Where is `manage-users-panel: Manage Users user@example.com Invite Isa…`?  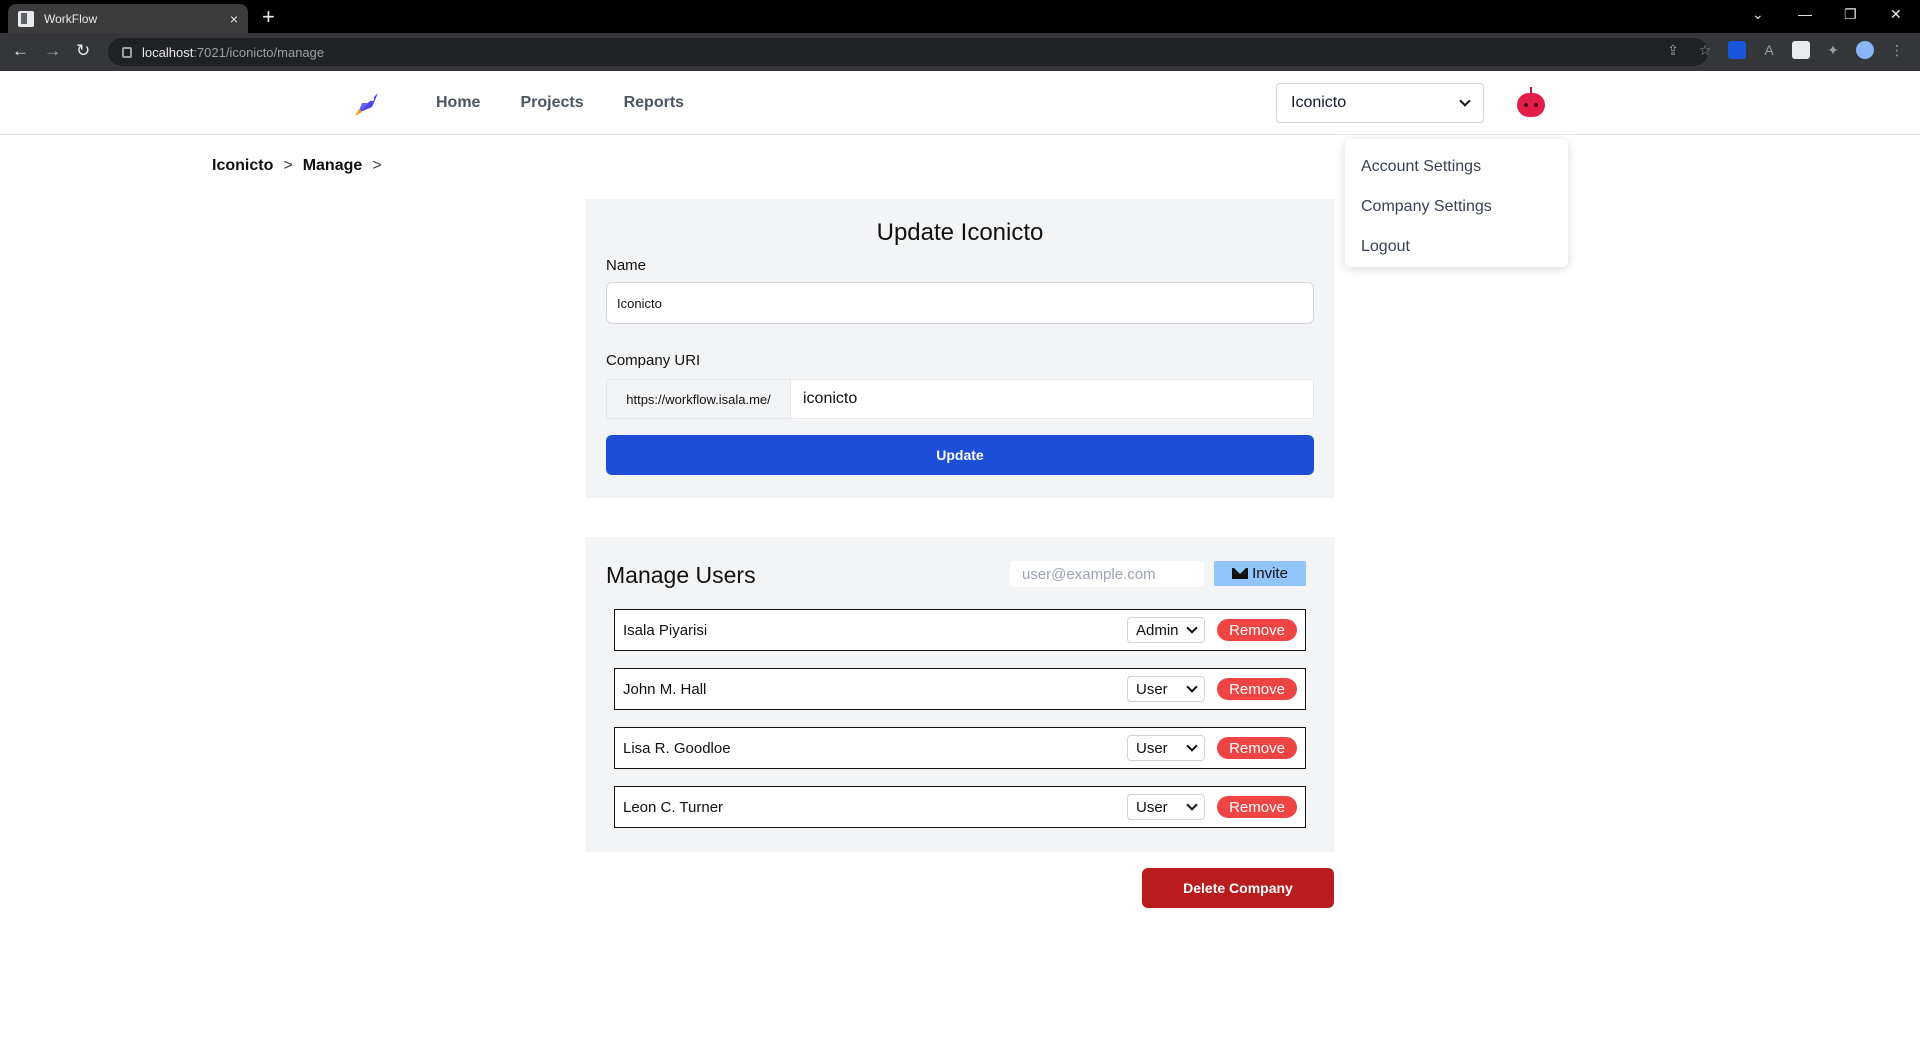 manage-users-panel: Manage Users user@example.com Invite Isa… is located at coordinates (960, 694).